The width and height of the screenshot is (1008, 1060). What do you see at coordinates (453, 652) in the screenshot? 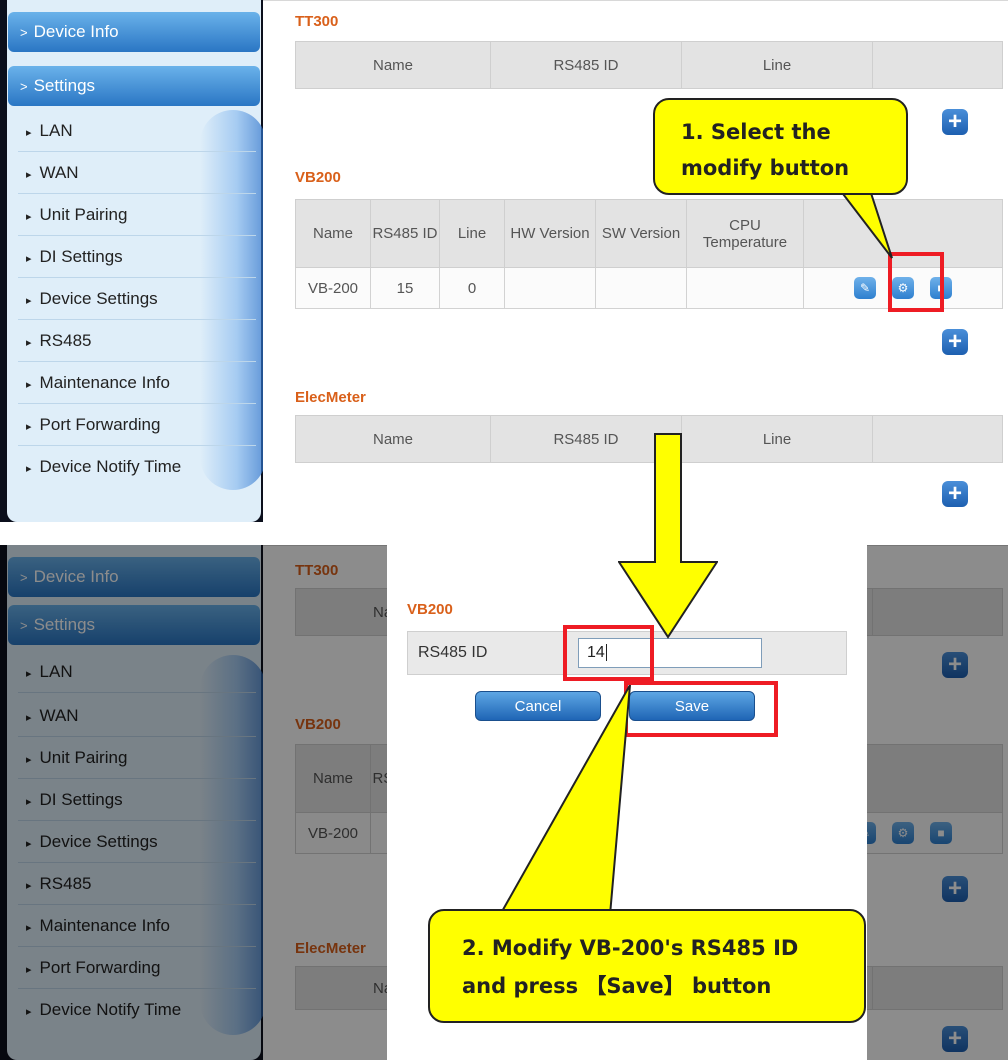
I see `rs485-id-label: RS485 ID` at bounding box center [453, 652].